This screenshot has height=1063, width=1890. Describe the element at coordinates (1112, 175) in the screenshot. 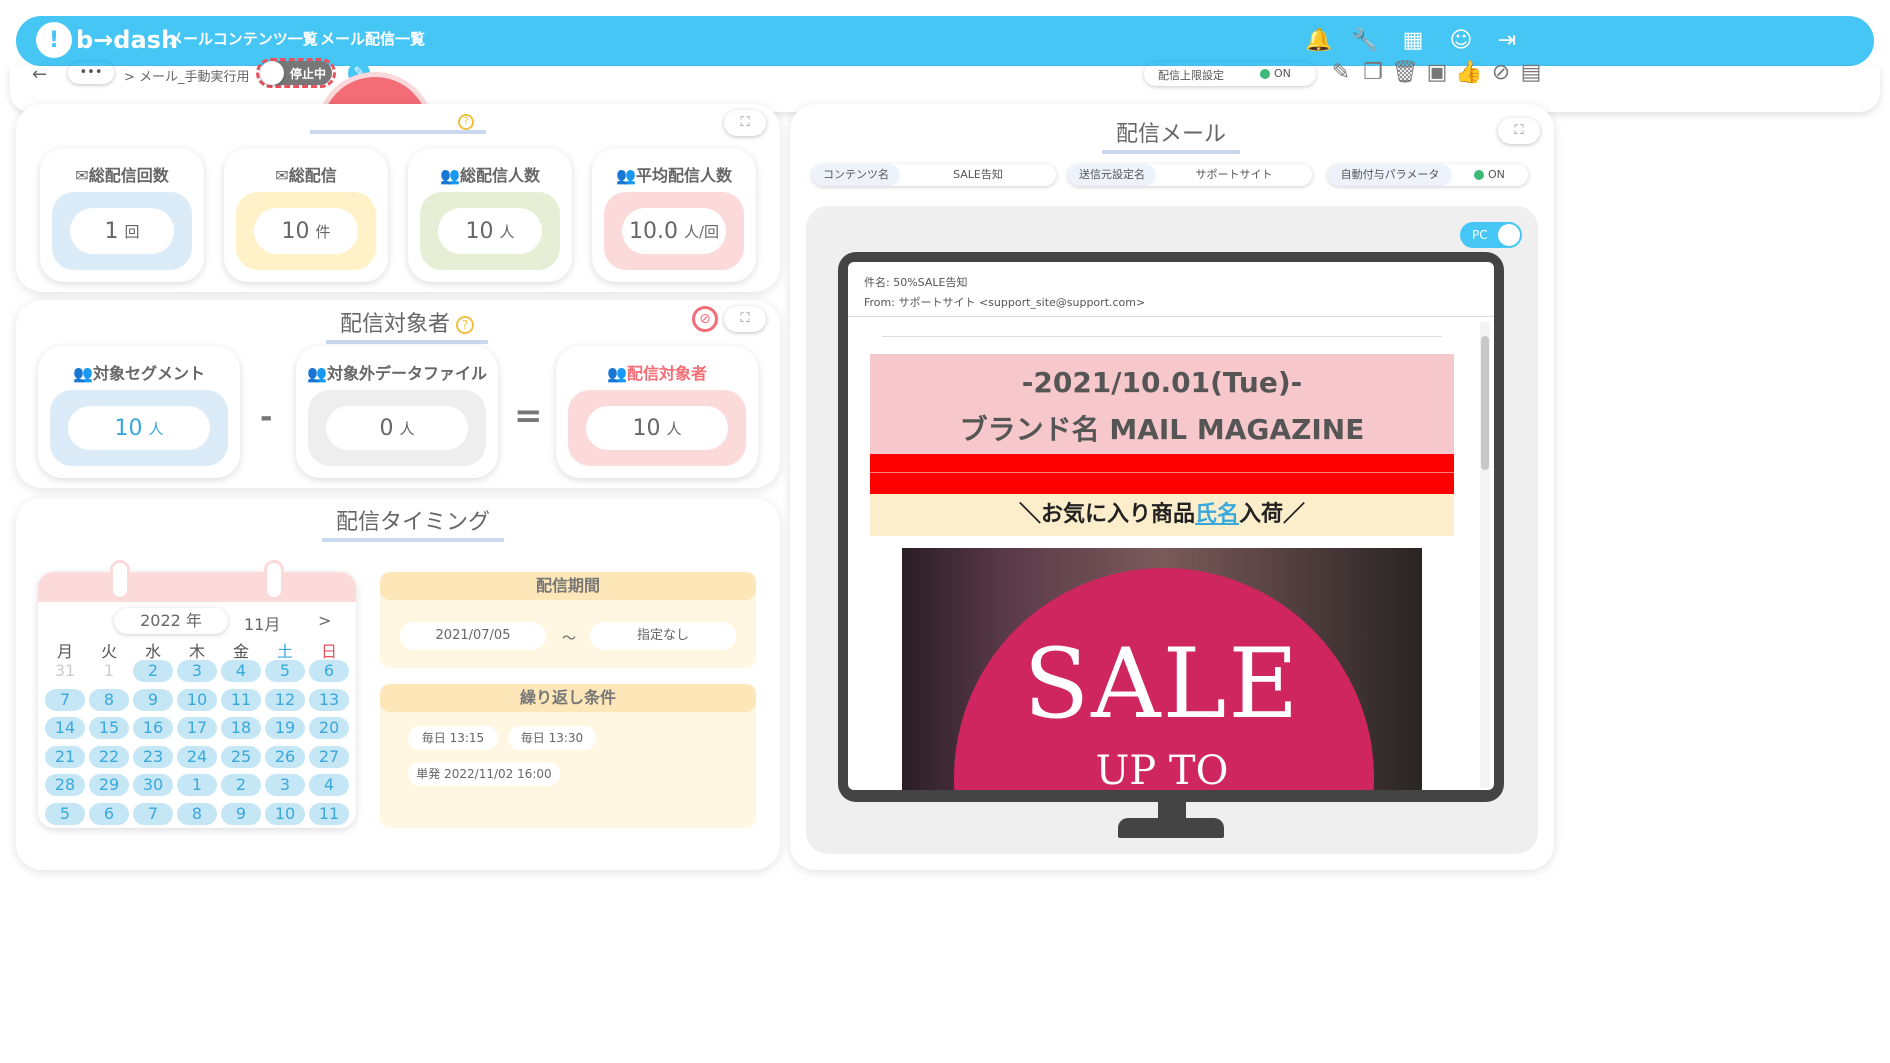

I see `tag-label: 送信元設定名` at that location.